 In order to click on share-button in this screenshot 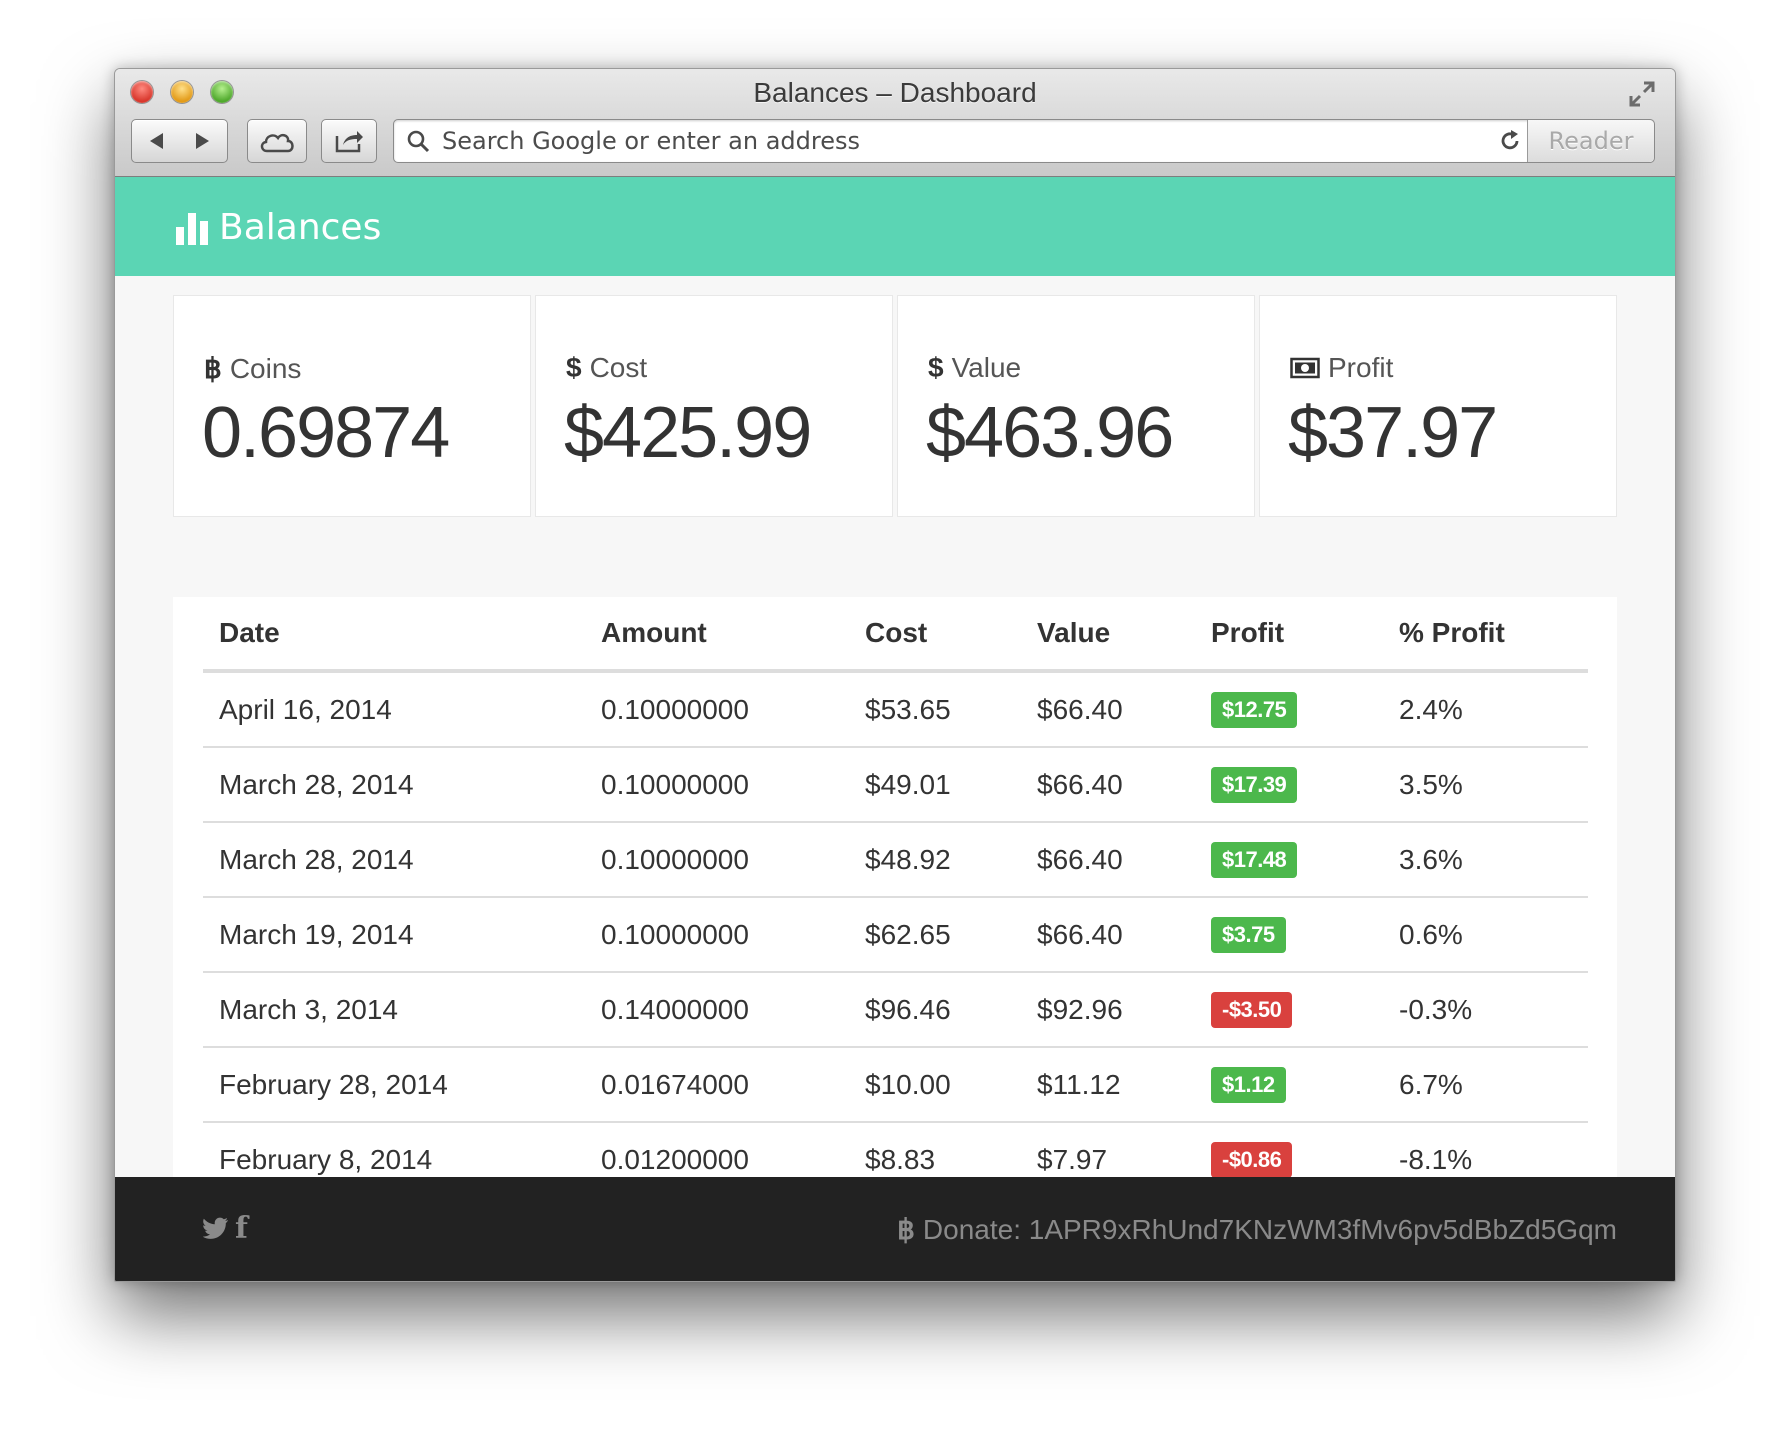, I will do `click(349, 141)`.